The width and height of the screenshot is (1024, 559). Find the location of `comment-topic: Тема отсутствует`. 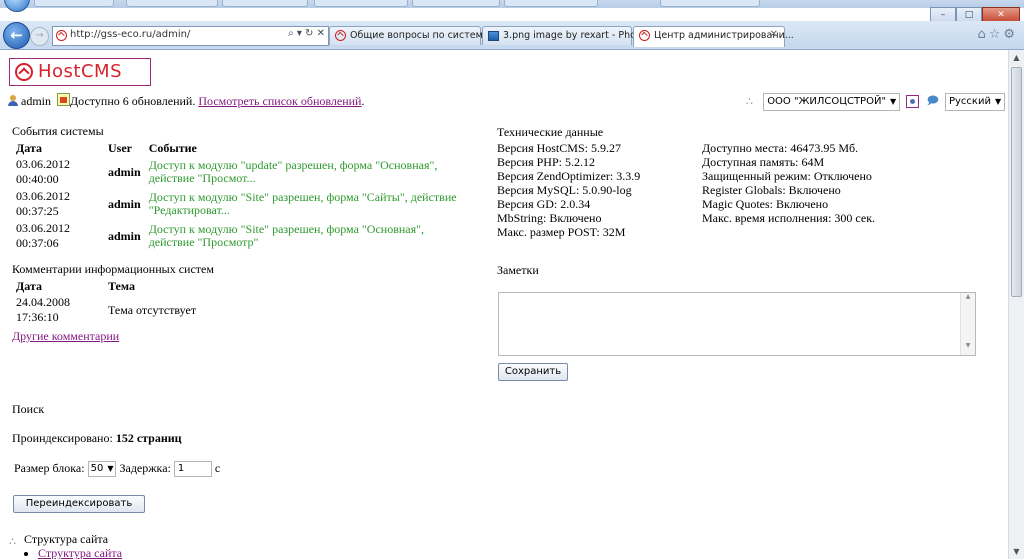

comment-topic: Тема отсутствует is located at coordinates (152, 309).